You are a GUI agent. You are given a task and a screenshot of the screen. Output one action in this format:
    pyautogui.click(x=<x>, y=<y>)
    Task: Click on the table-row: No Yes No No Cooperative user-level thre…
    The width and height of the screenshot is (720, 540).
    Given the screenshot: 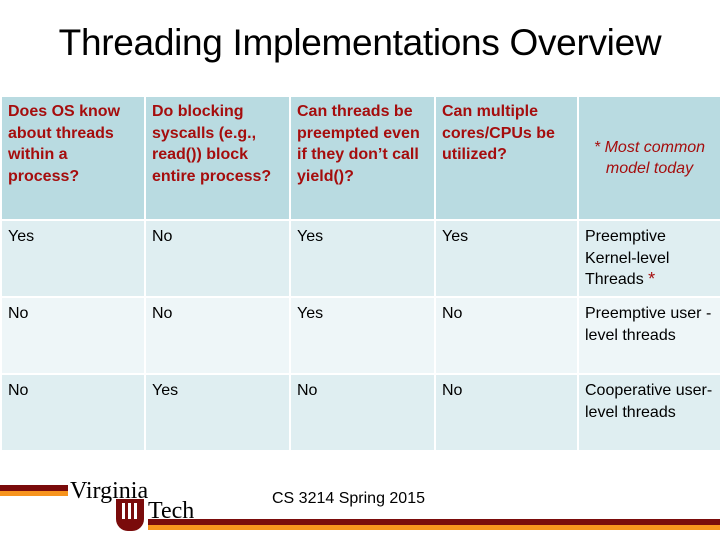 What is the action you would take?
    pyautogui.click(x=360, y=412)
    